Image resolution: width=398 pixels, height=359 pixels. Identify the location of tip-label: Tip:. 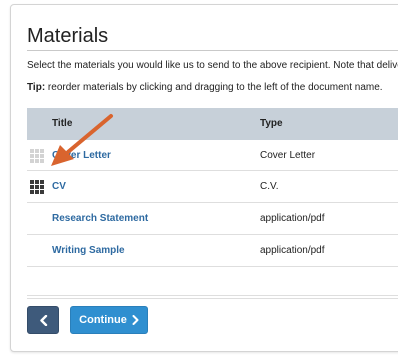
(36, 87).